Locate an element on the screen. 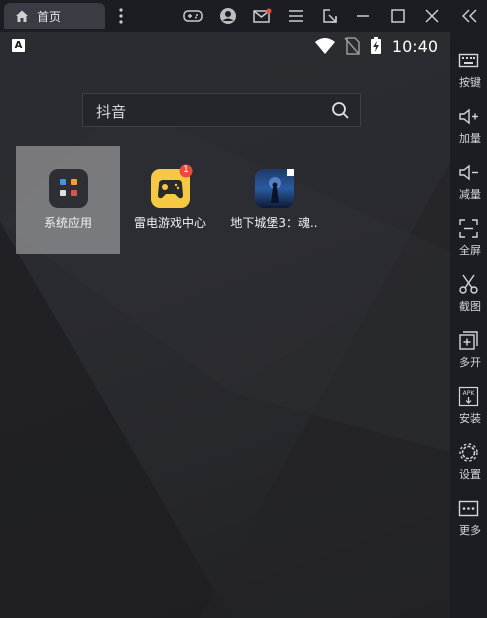  gamepad-icon is located at coordinates (193, 16).